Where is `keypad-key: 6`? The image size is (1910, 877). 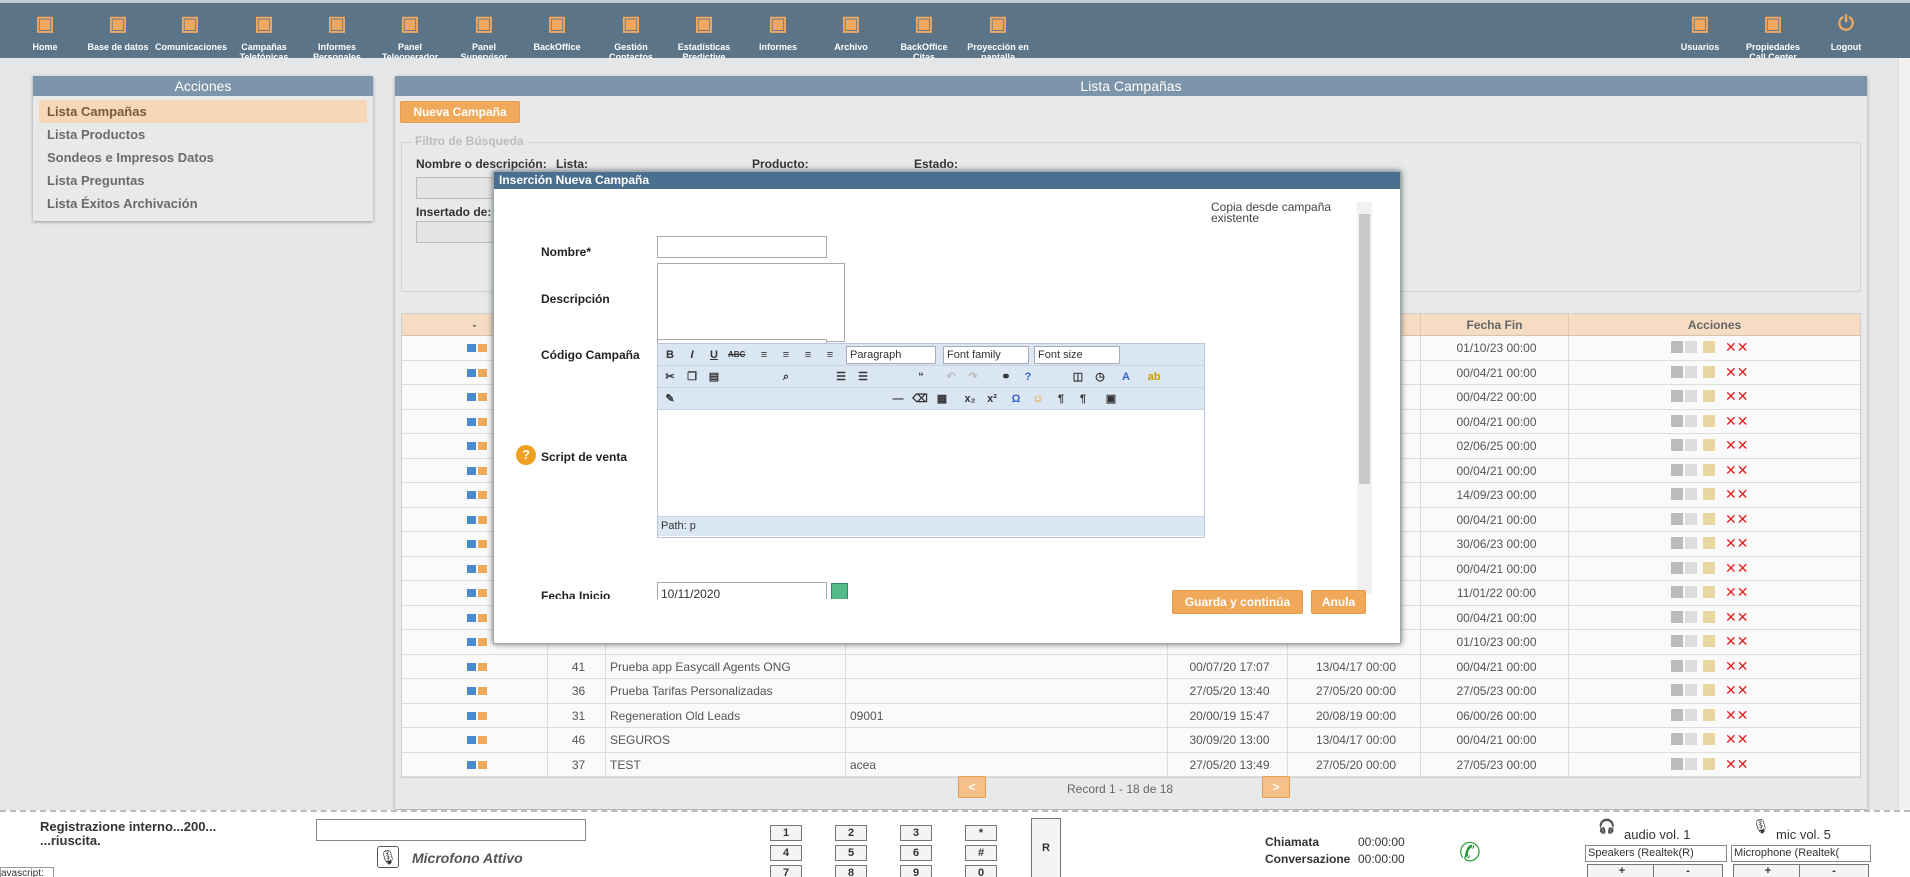 keypad-key: 6 is located at coordinates (916, 853).